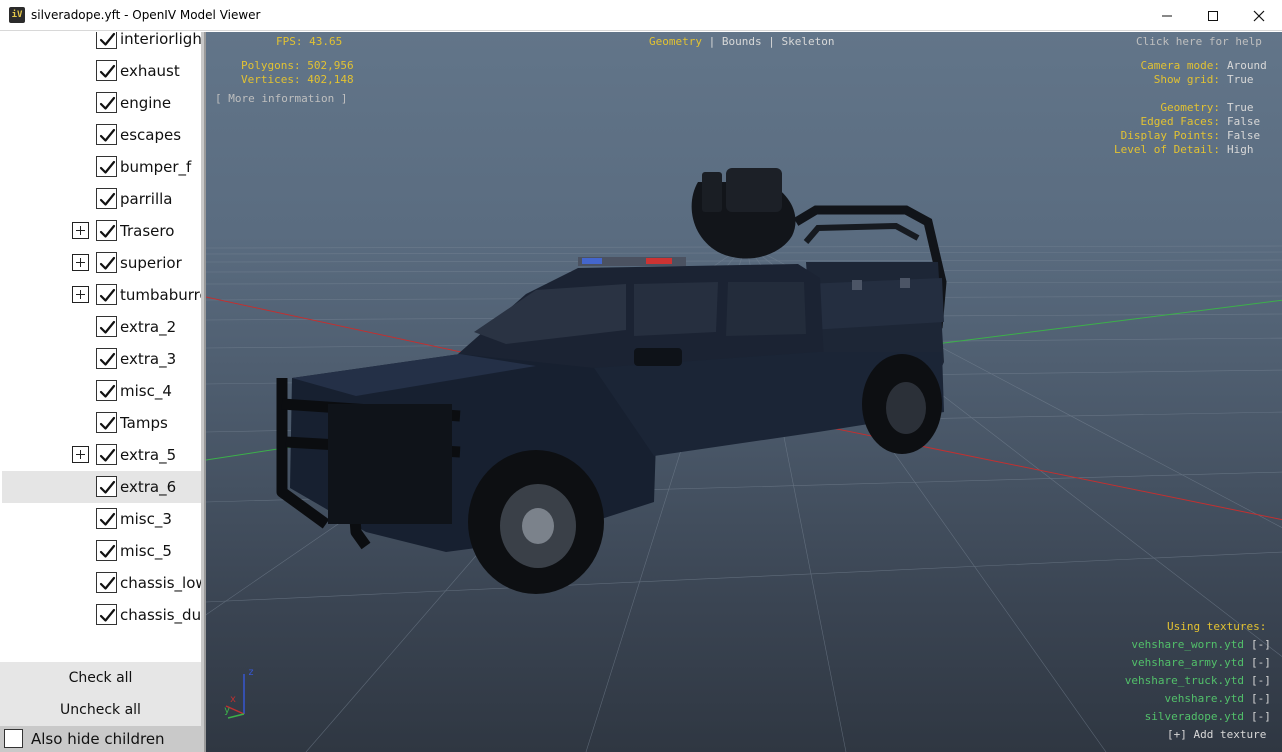  Describe the element at coordinates (227, 710) in the screenshot. I see `axis-y-label: y` at that location.